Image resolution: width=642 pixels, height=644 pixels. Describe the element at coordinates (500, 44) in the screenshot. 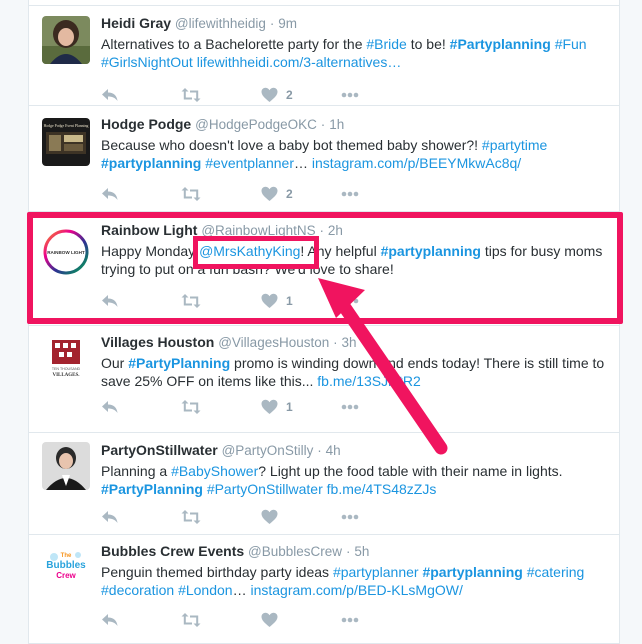

I see `hashtag-link: #Partyplanning` at that location.